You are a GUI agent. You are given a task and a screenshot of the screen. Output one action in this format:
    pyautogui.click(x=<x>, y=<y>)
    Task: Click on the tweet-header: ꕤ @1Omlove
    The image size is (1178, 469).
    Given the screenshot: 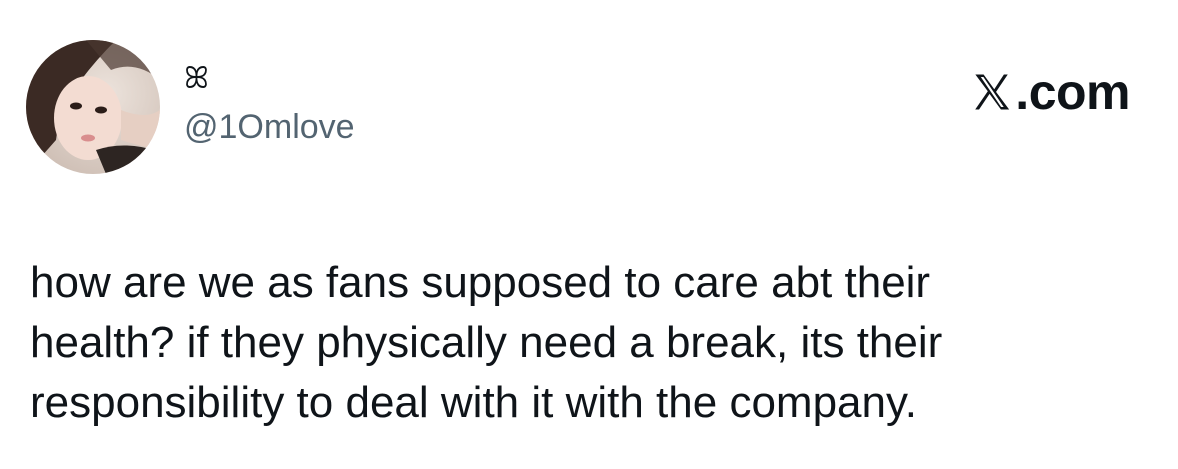 What is the action you would take?
    pyautogui.click(x=190, y=107)
    